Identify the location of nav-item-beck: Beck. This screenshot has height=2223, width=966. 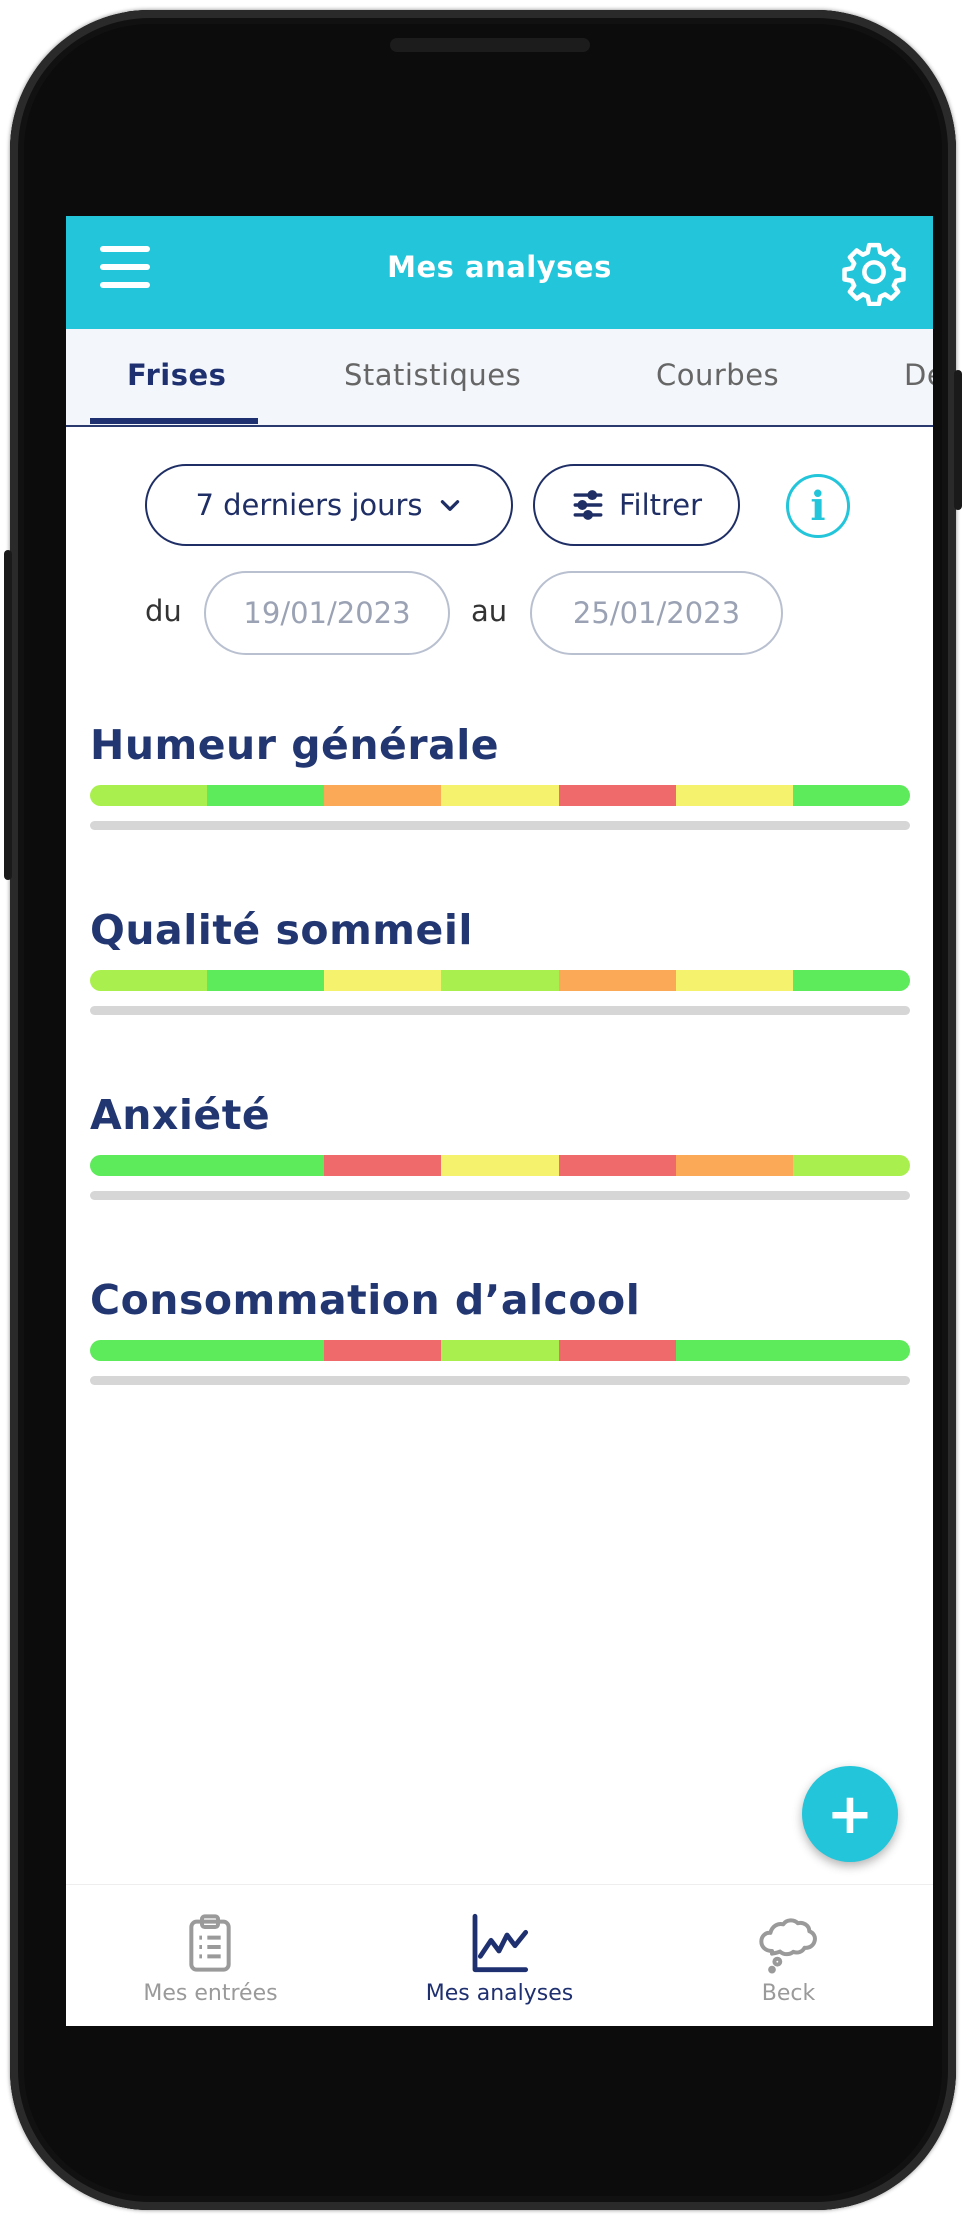
(788, 1955).